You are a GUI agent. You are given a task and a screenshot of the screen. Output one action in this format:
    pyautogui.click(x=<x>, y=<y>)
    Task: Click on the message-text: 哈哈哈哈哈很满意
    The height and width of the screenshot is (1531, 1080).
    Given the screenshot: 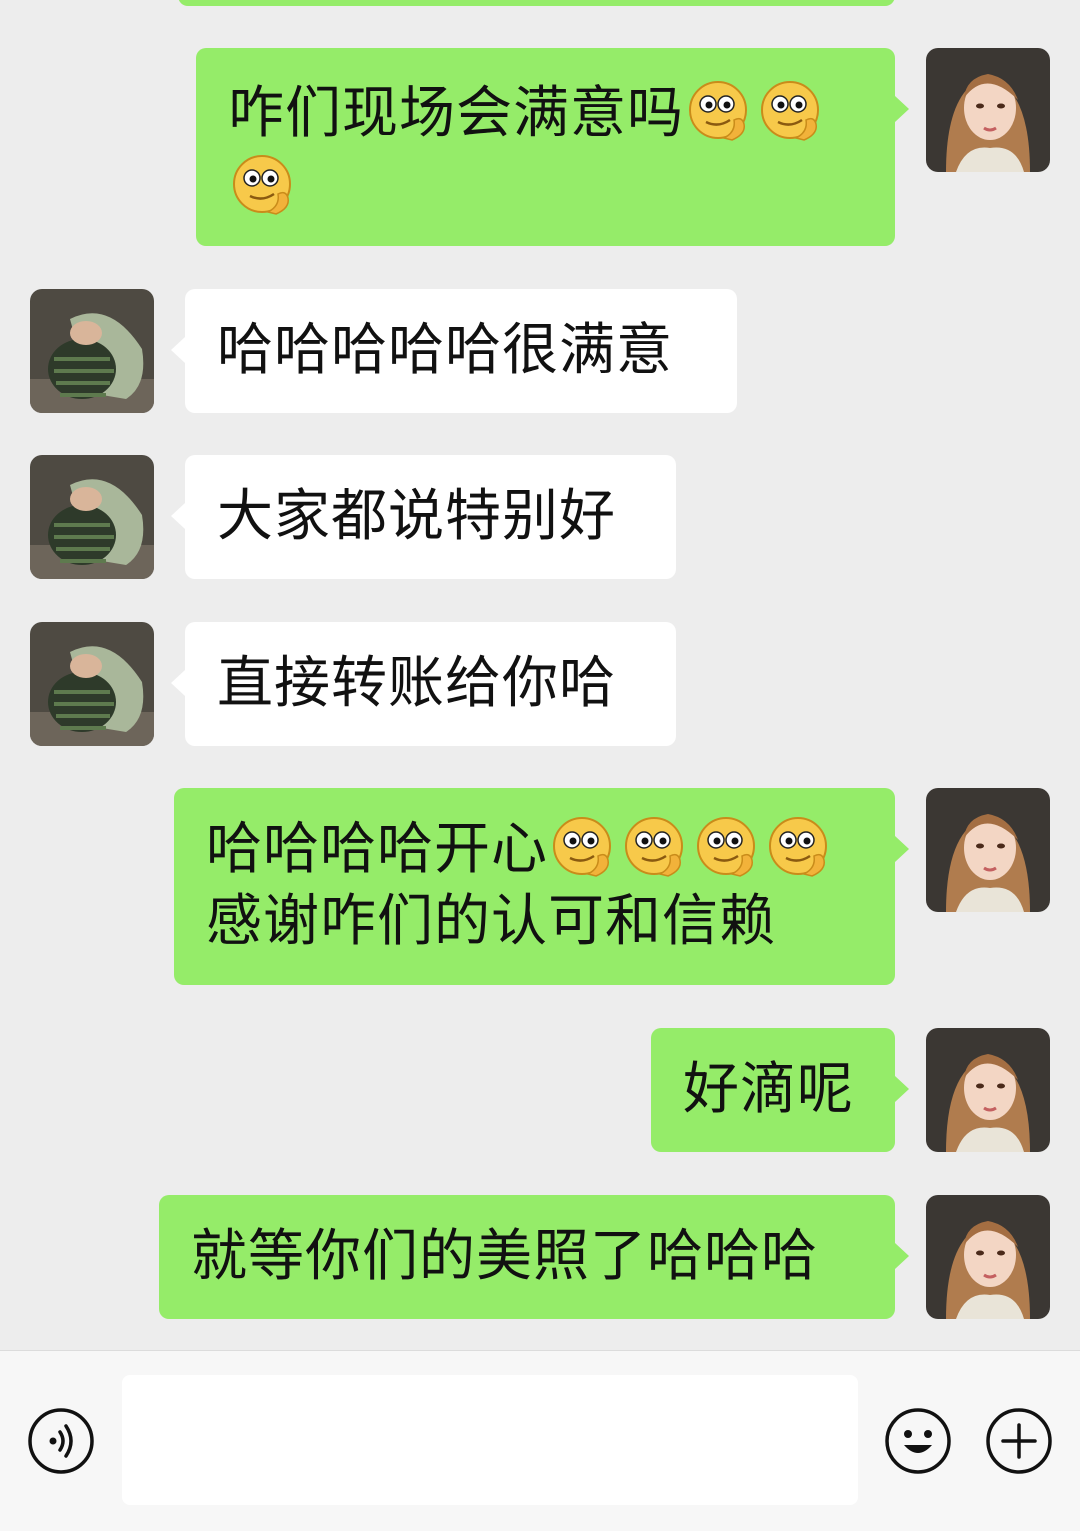 What is the action you would take?
    pyautogui.click(x=445, y=350)
    